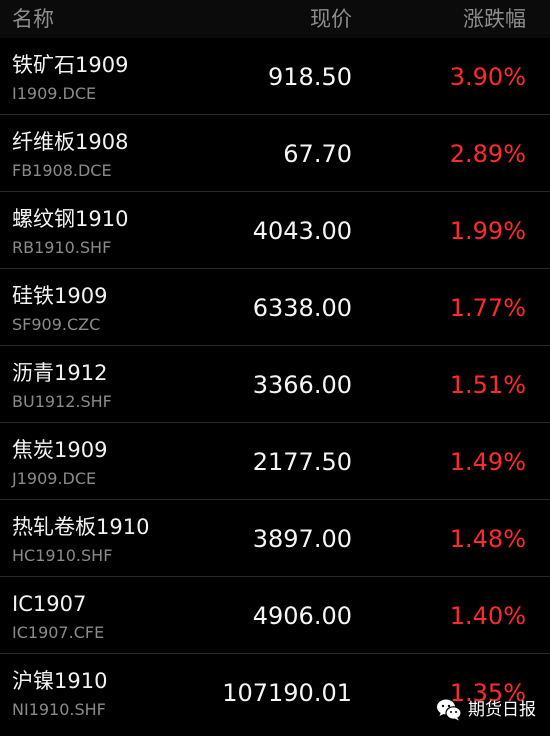 Image resolution: width=550 pixels, height=736 pixels. I want to click on change-percent: 1.49%, so click(487, 462).